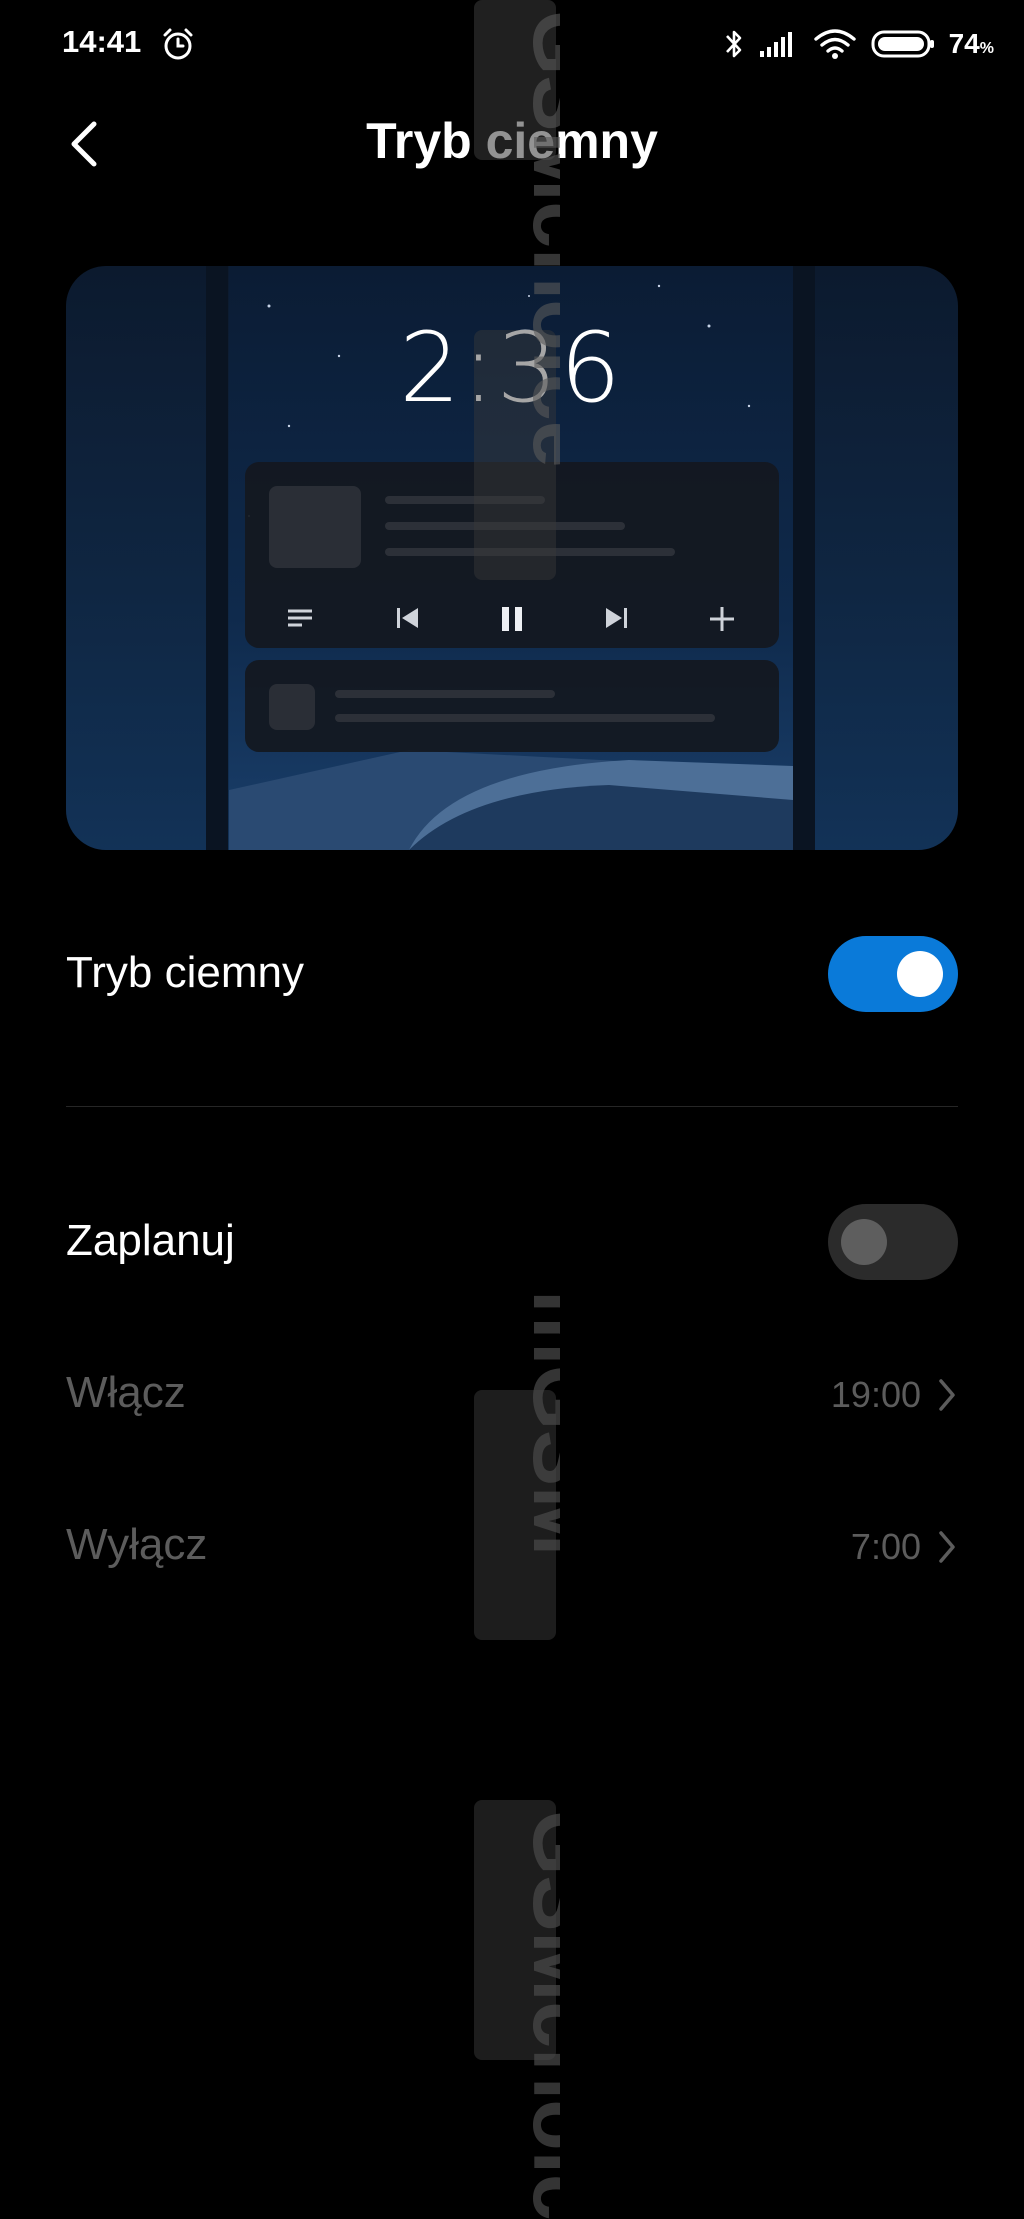  Describe the element at coordinates (538, 2014) in the screenshot. I see `svg-text: GSMchoice` at that location.